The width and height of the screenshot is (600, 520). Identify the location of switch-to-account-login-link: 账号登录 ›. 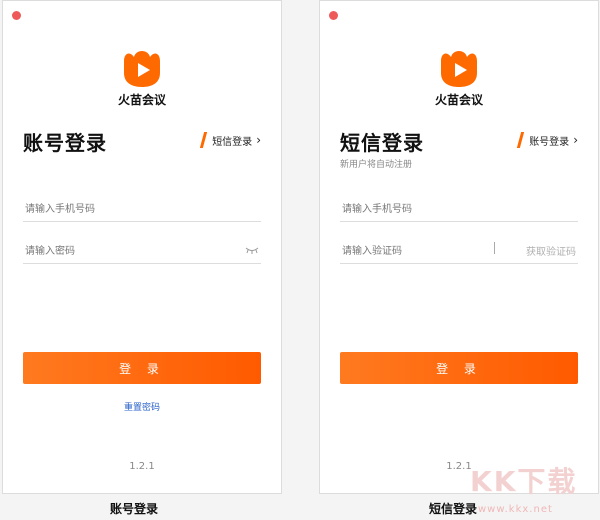
(547, 140).